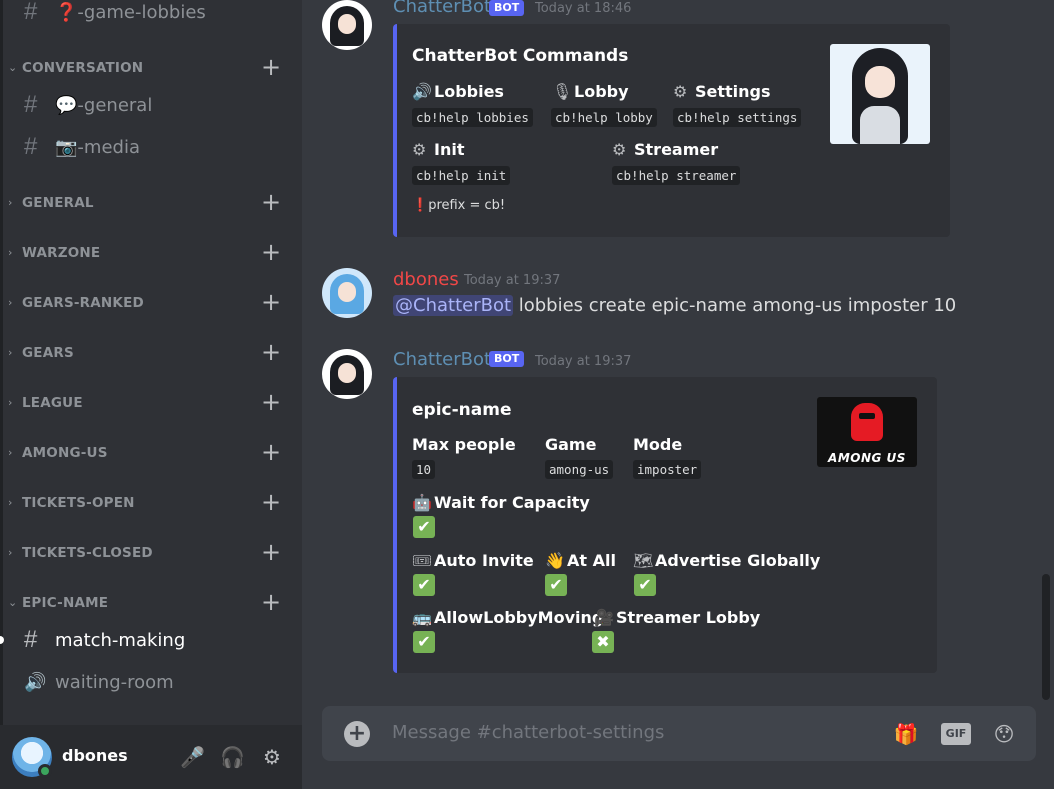 The image size is (1054, 789). Describe the element at coordinates (61, 253) in the screenshot. I see `category-label: WARZONE` at that location.